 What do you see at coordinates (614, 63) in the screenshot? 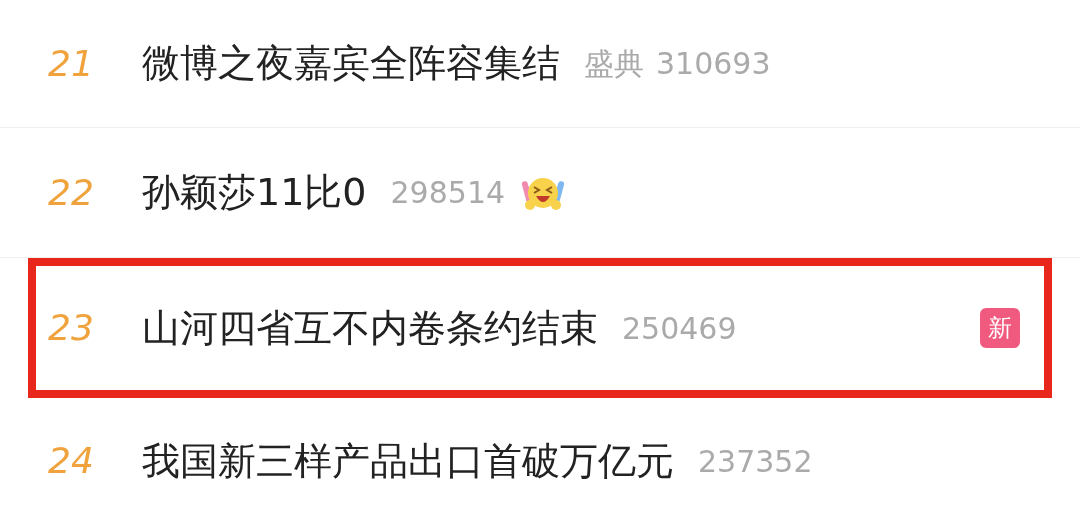
I see `topic-tag: 盛典` at bounding box center [614, 63].